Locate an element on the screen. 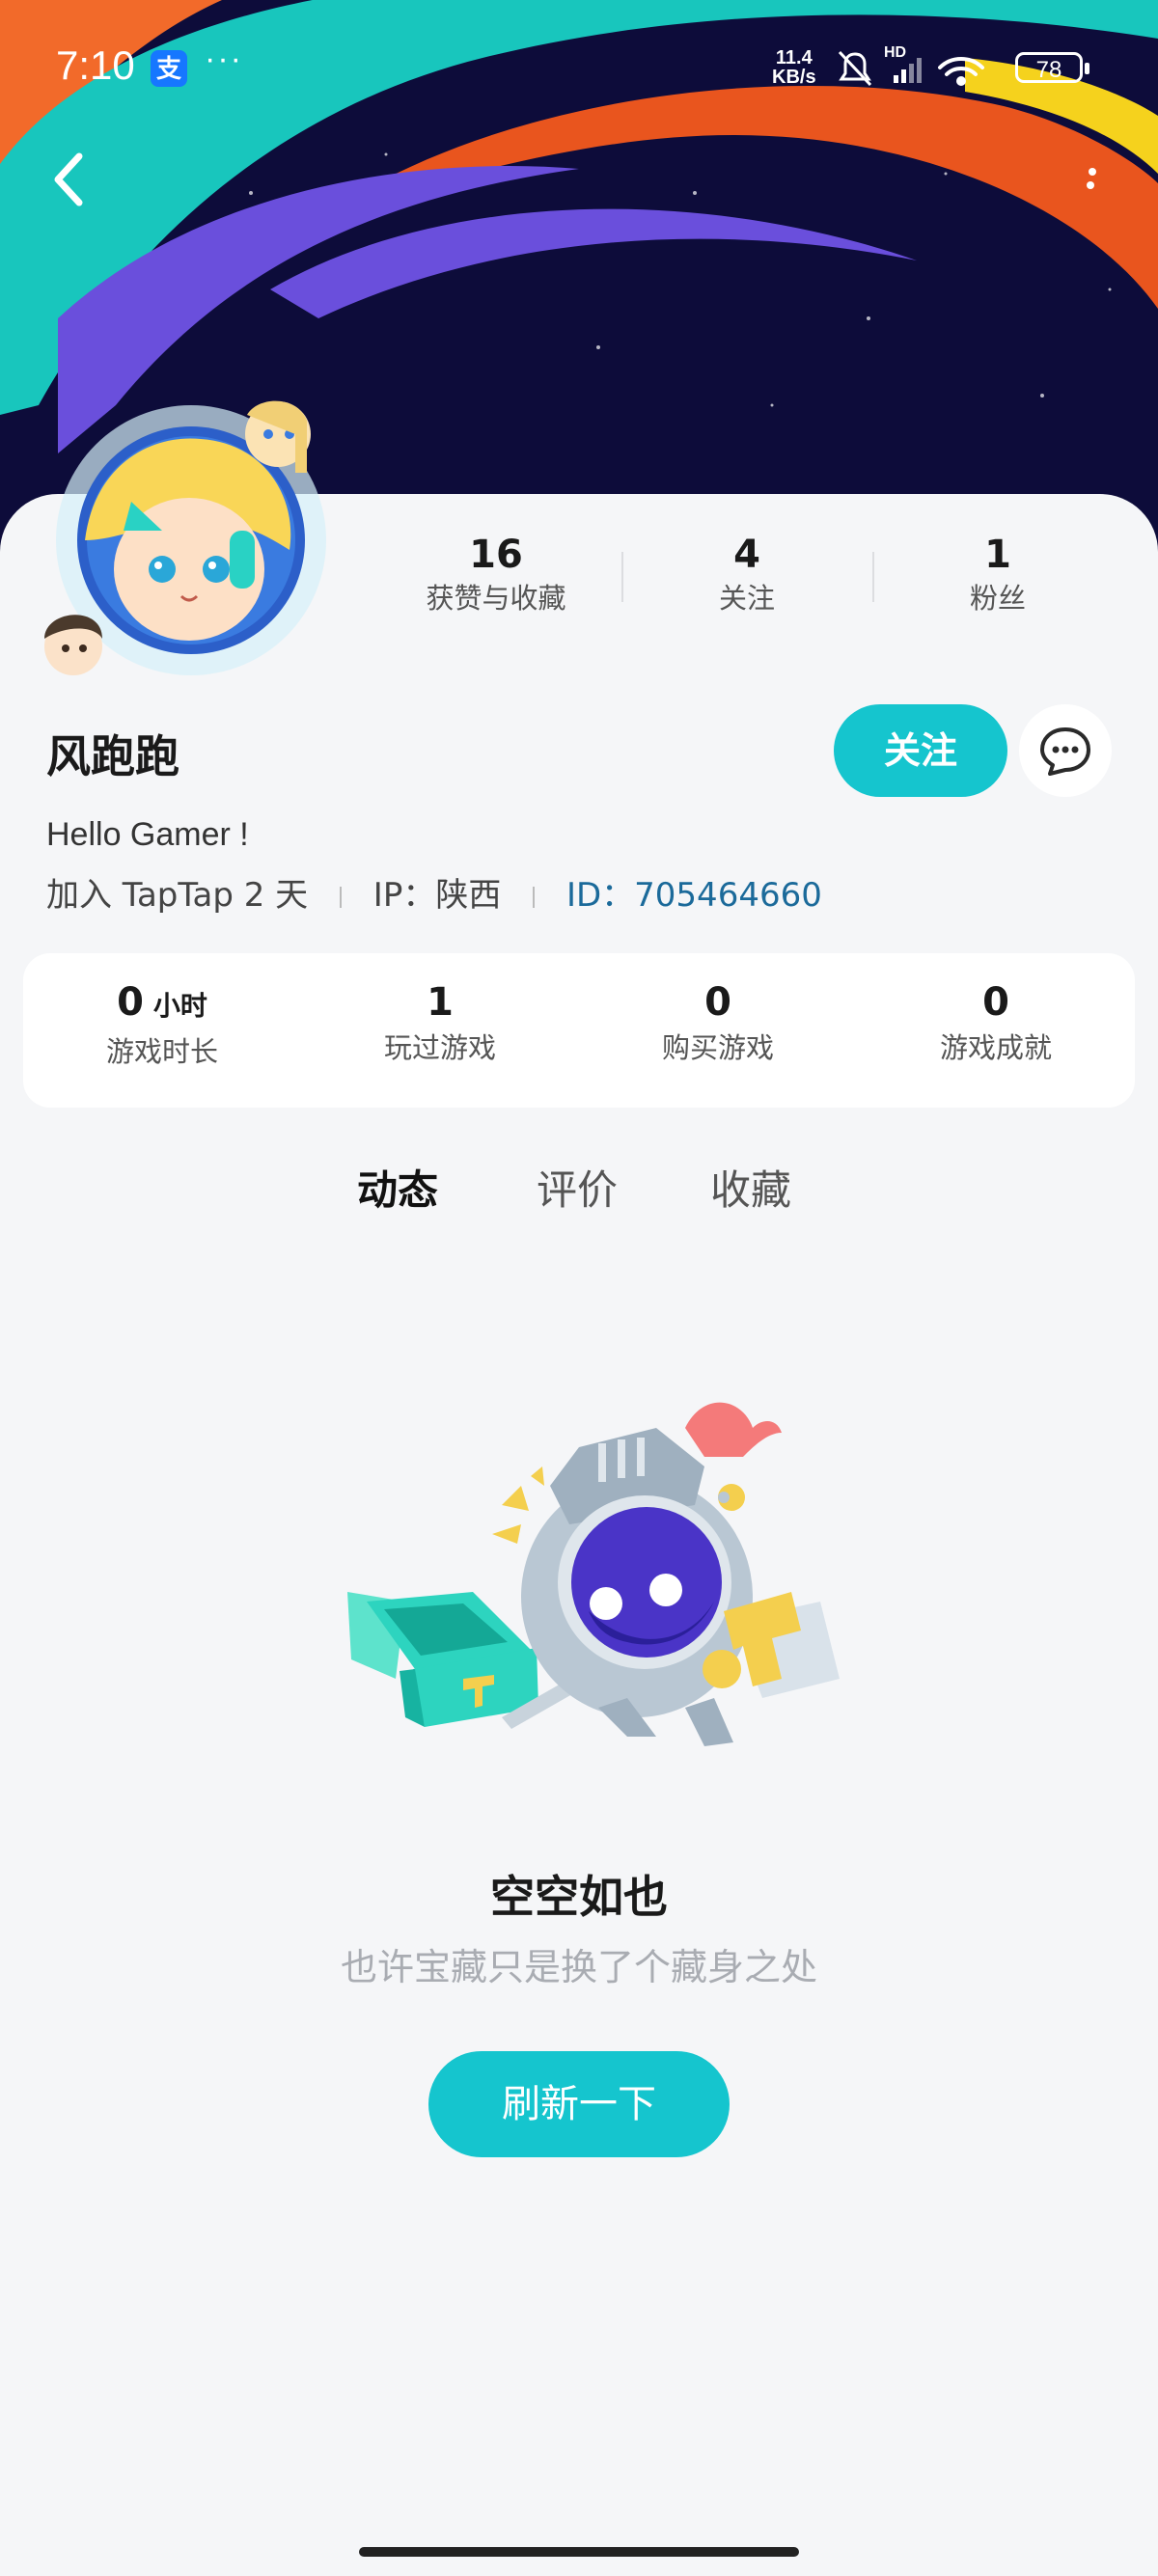  message-button is located at coordinates (1065, 750).